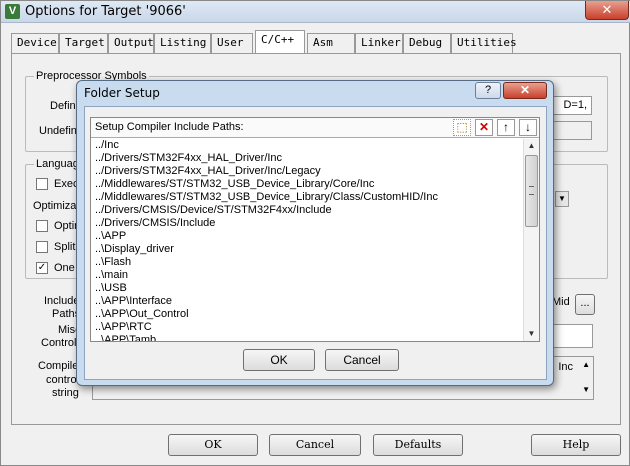 The height and width of the screenshot is (466, 630). I want to click on path-list-item: ..\APP\Interface, so click(307, 301).